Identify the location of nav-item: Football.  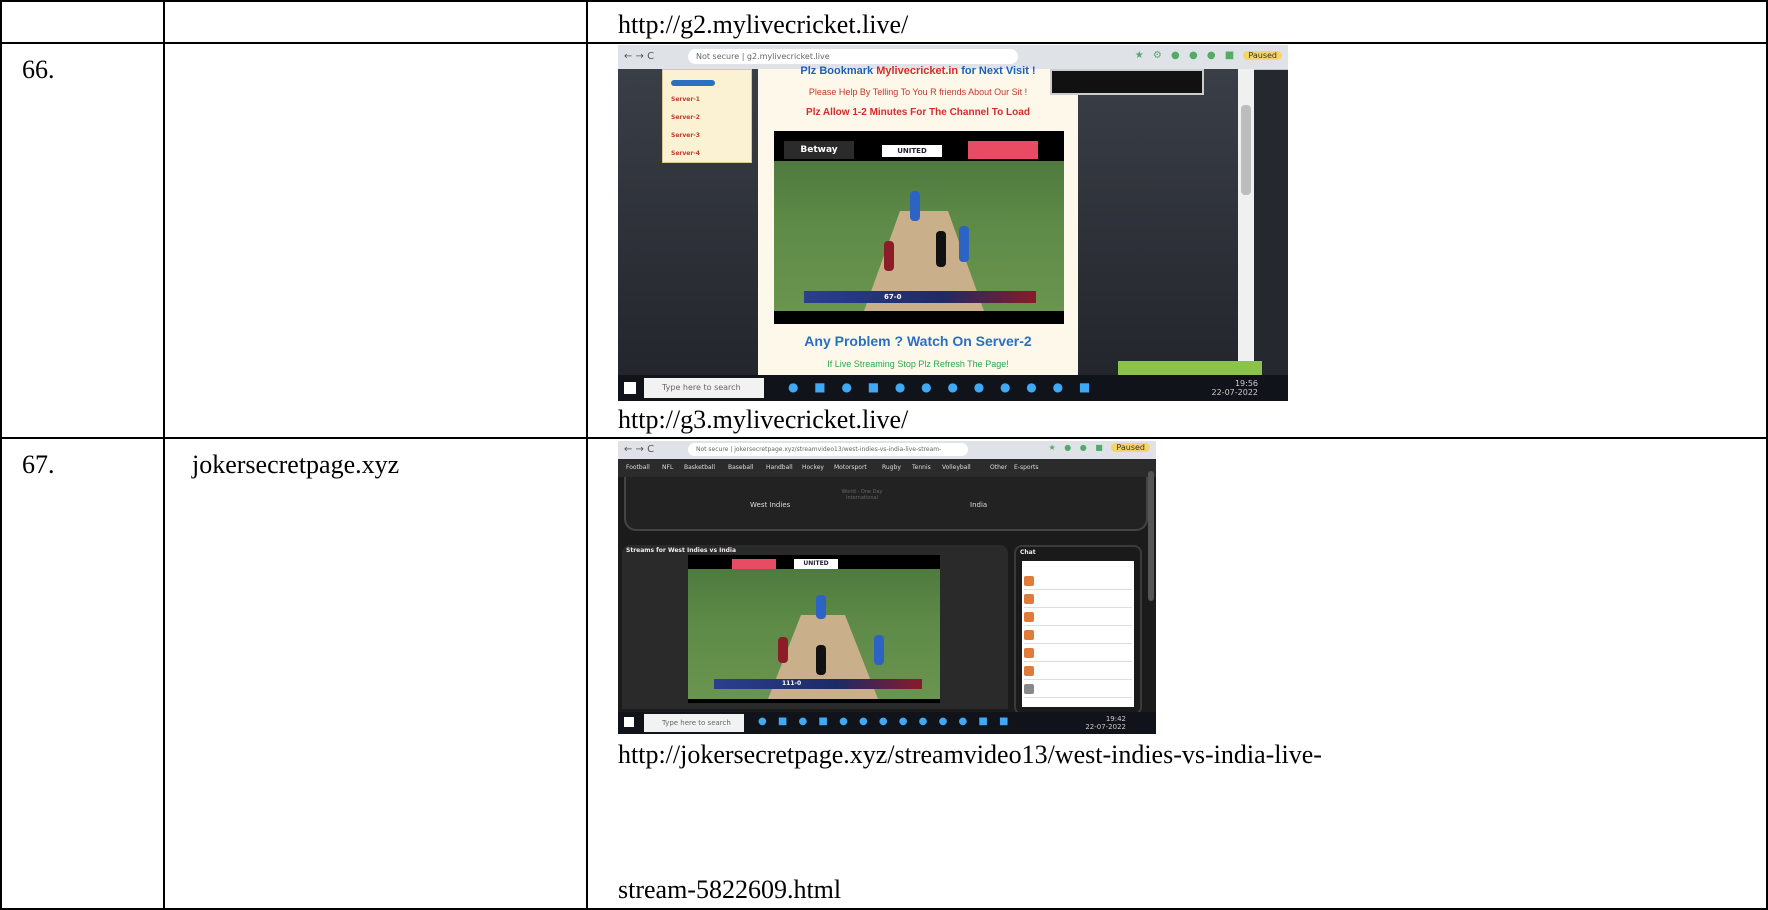
(638, 467).